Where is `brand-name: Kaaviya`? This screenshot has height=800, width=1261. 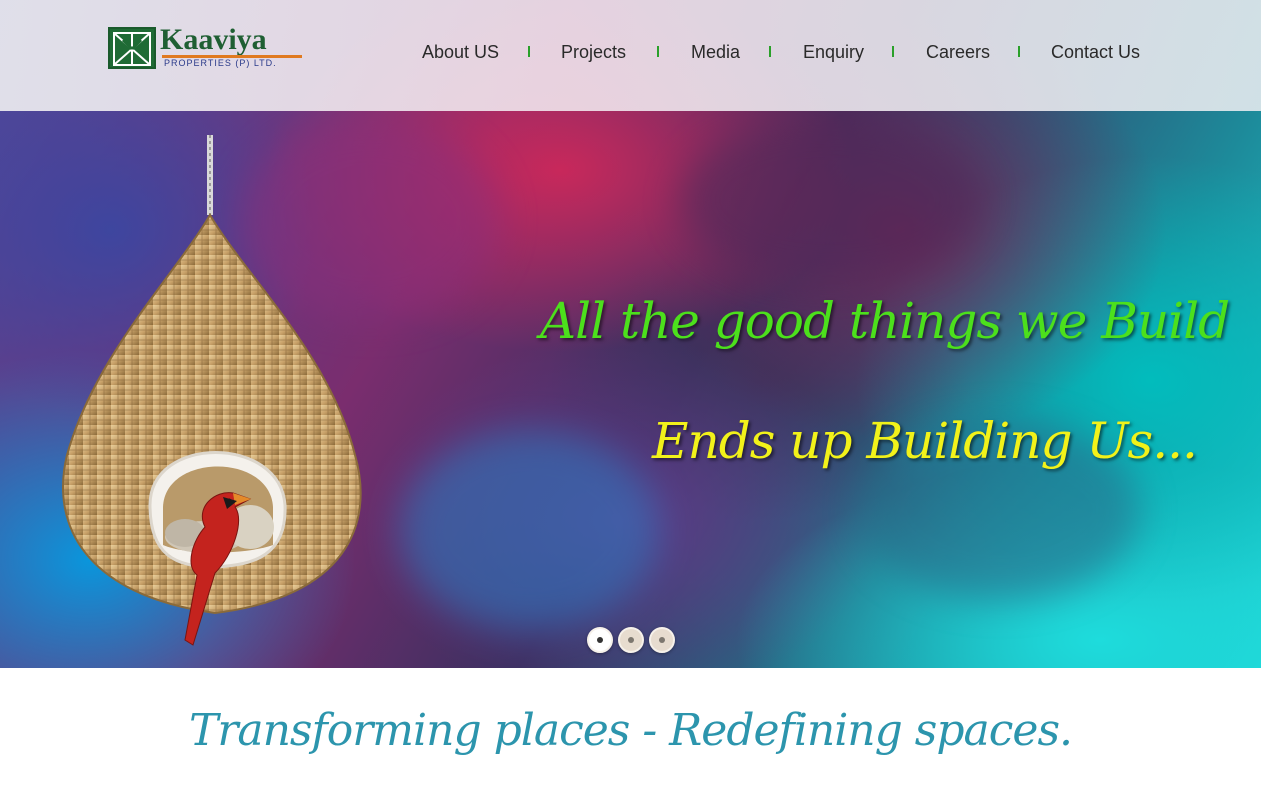 brand-name: Kaaviya is located at coordinates (213, 39).